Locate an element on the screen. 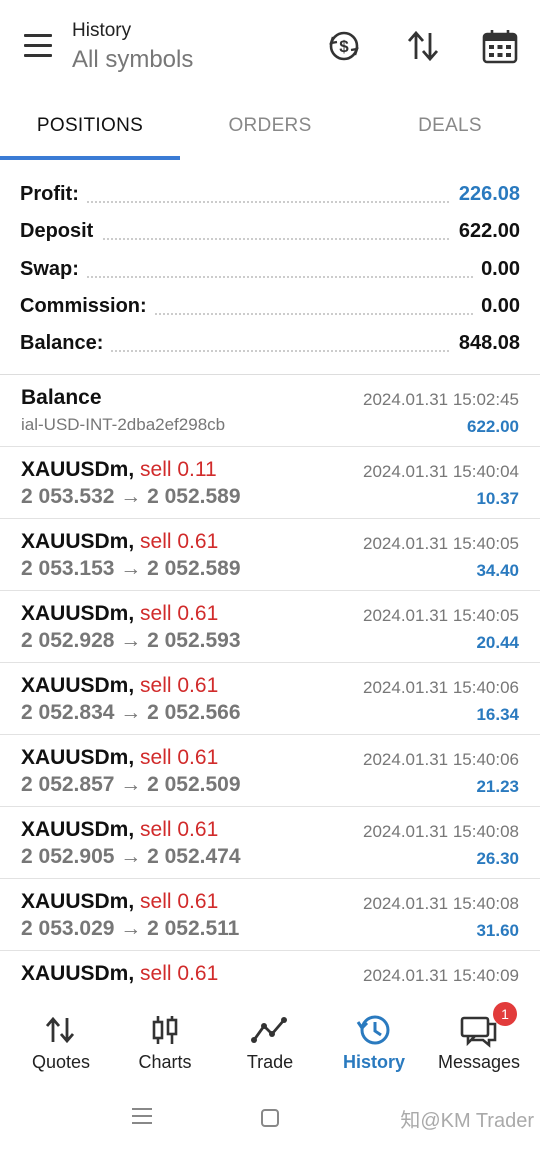 The width and height of the screenshot is (540, 1152). deal-profit: 31.60 is located at coordinates (497, 930).